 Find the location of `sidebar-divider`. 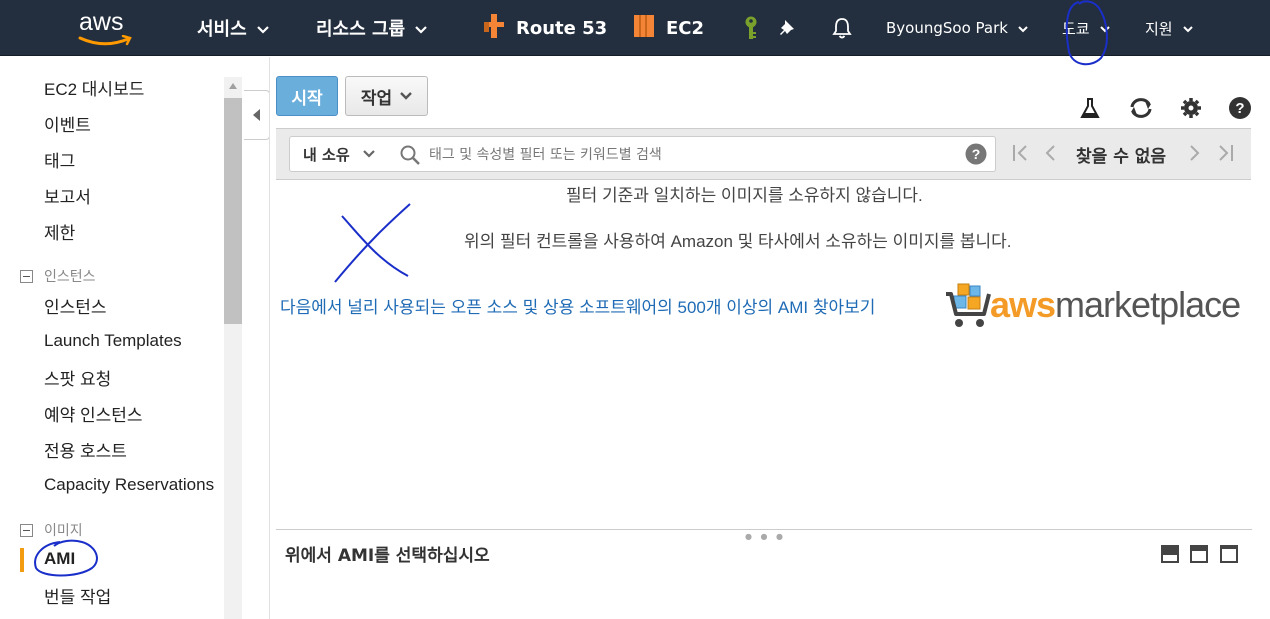

sidebar-divider is located at coordinates (269, 338).